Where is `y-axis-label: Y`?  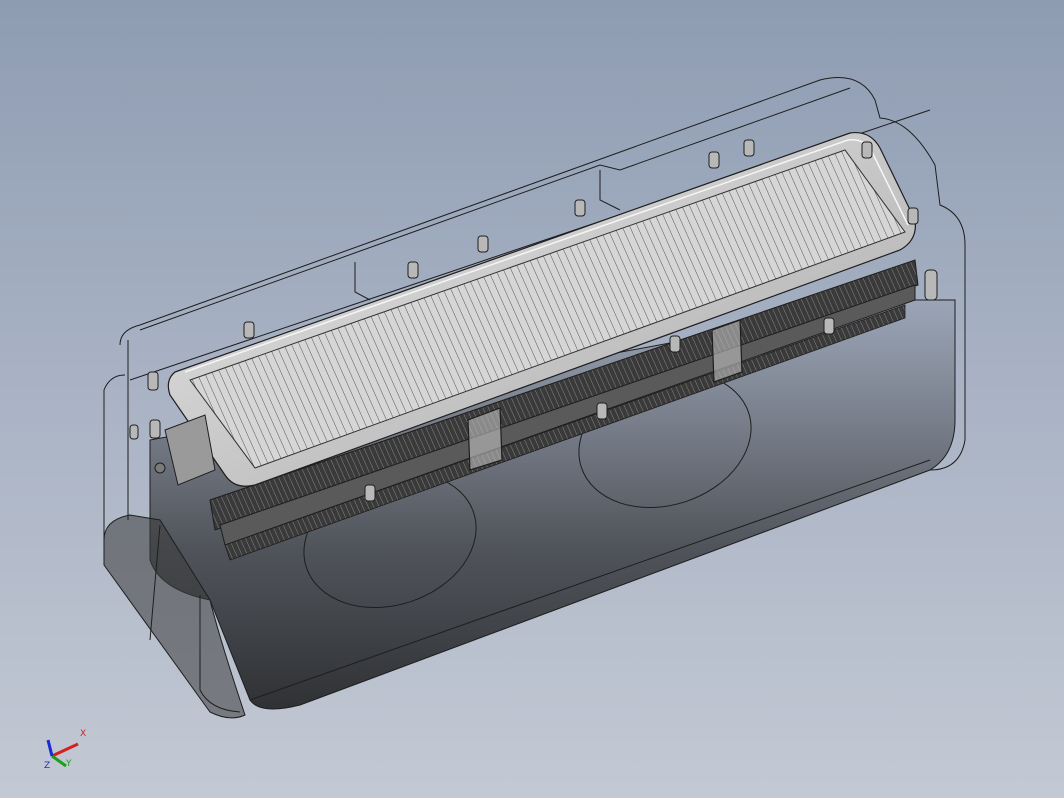
y-axis-label: Y is located at coordinates (68, 764).